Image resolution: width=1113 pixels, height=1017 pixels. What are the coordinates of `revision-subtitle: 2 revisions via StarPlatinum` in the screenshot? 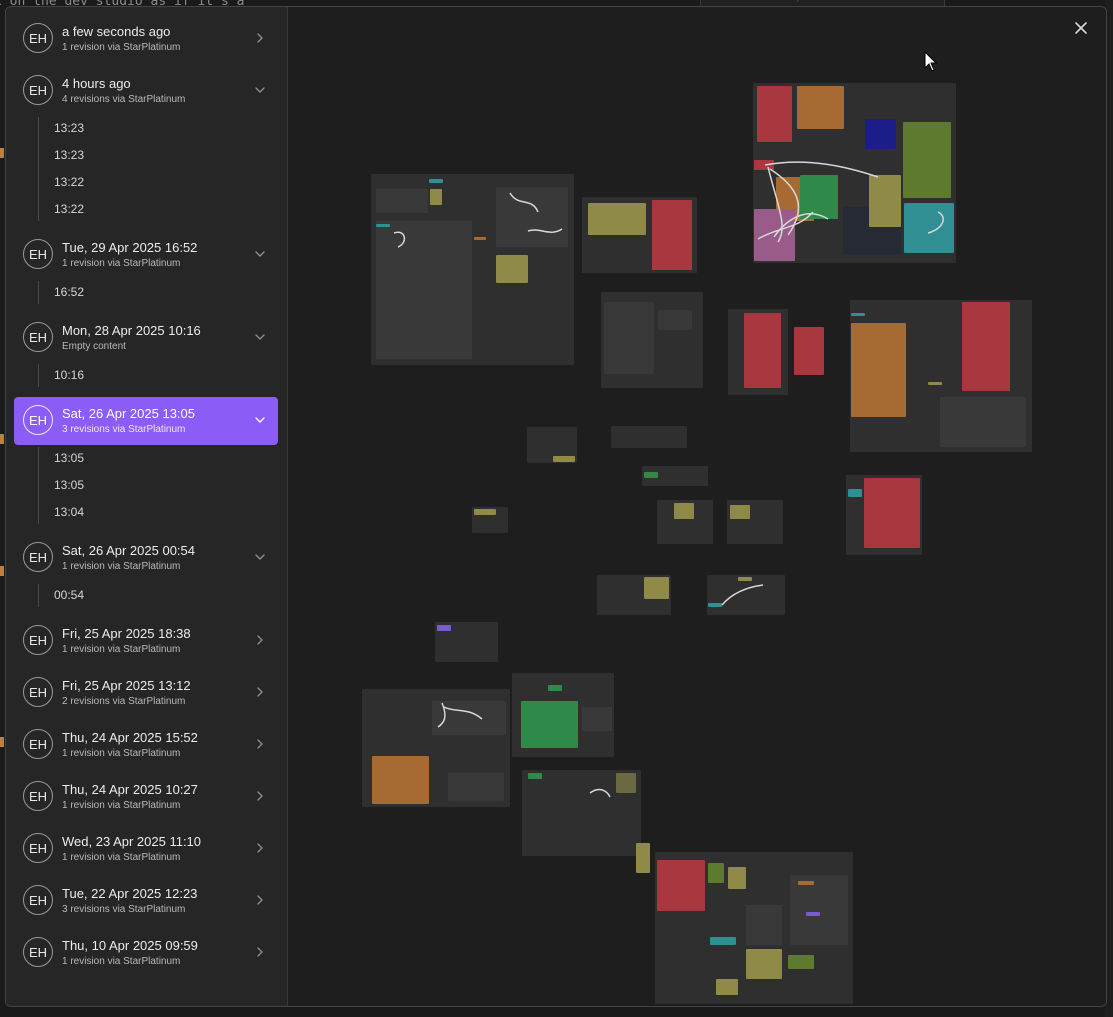 It's located at (124, 701).